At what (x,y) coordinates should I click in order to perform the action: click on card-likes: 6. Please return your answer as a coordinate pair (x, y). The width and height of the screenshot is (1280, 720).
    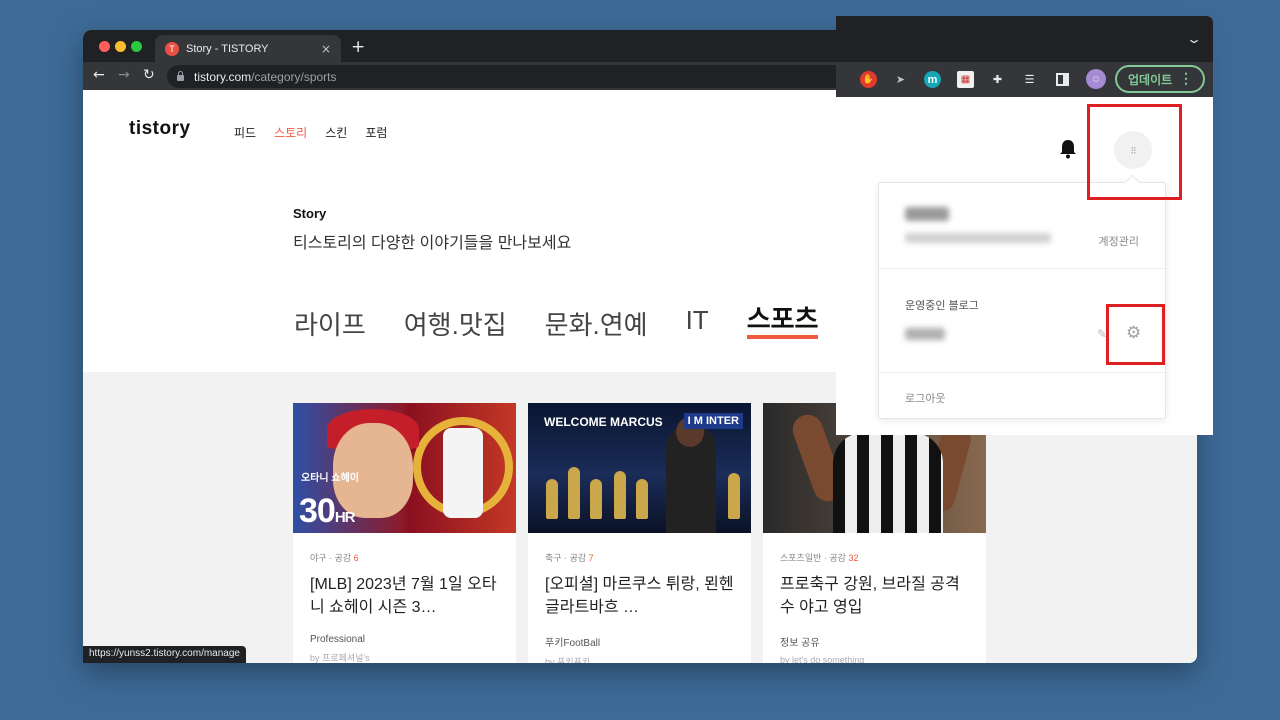
    Looking at the image, I should click on (356, 558).